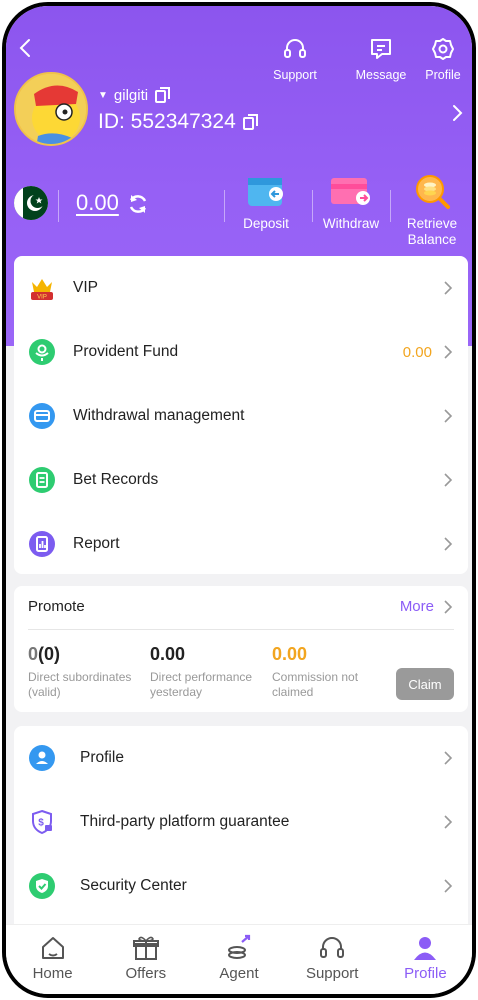  I want to click on copy-icon, so click(163, 95).